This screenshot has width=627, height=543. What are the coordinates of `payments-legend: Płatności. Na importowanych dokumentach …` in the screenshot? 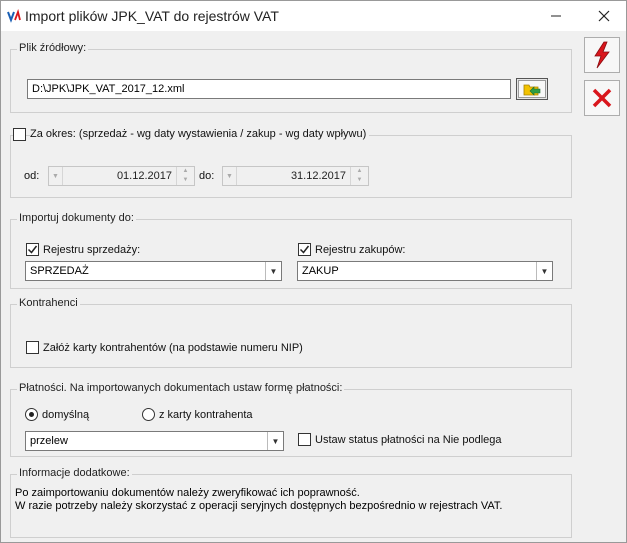 It's located at (181, 388).